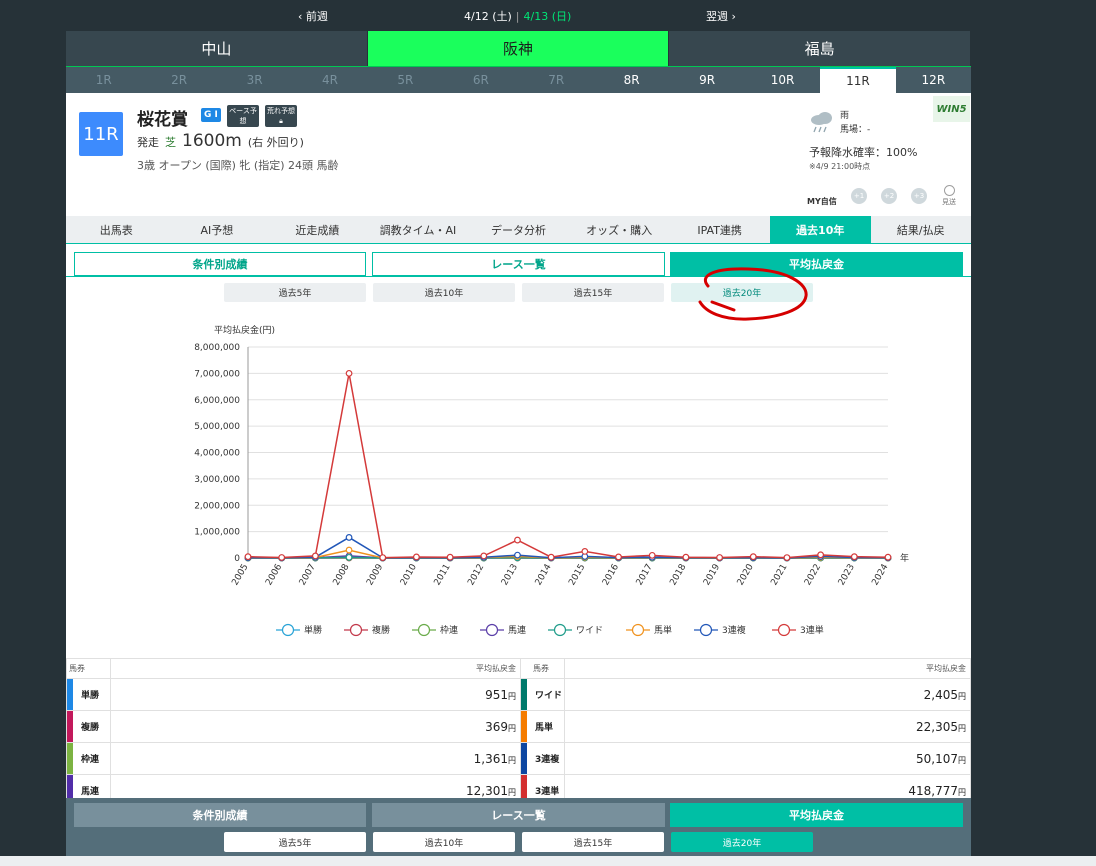 This screenshot has width=1096, height=866. What do you see at coordinates (518, 48) in the screenshot?
I see `venue-tab-hanshin: 阪神` at bounding box center [518, 48].